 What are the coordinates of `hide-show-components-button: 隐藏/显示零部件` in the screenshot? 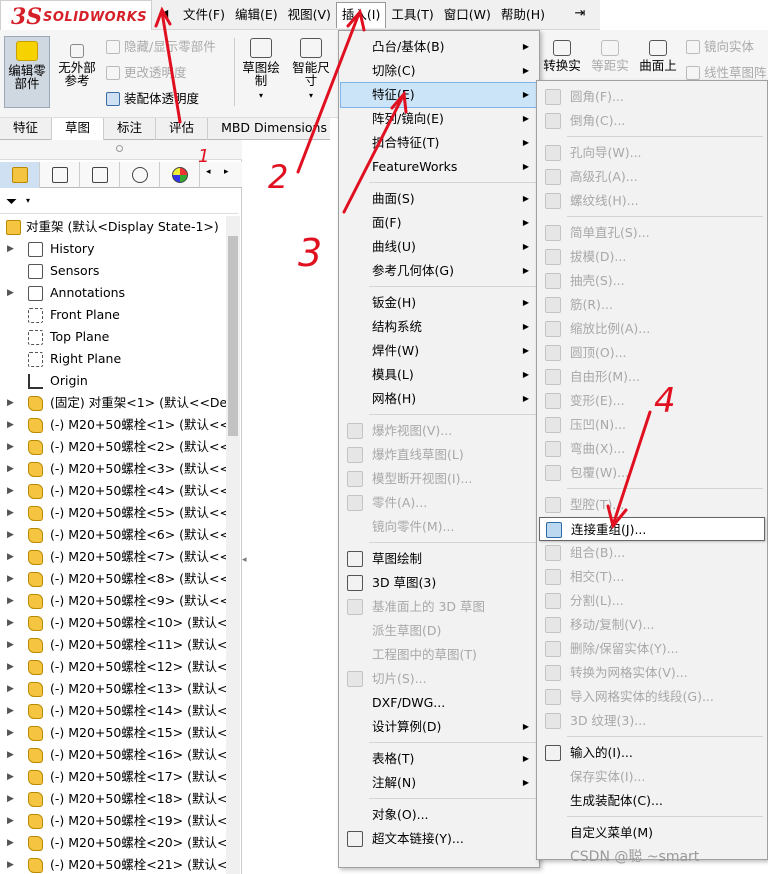 It's located at (161, 47).